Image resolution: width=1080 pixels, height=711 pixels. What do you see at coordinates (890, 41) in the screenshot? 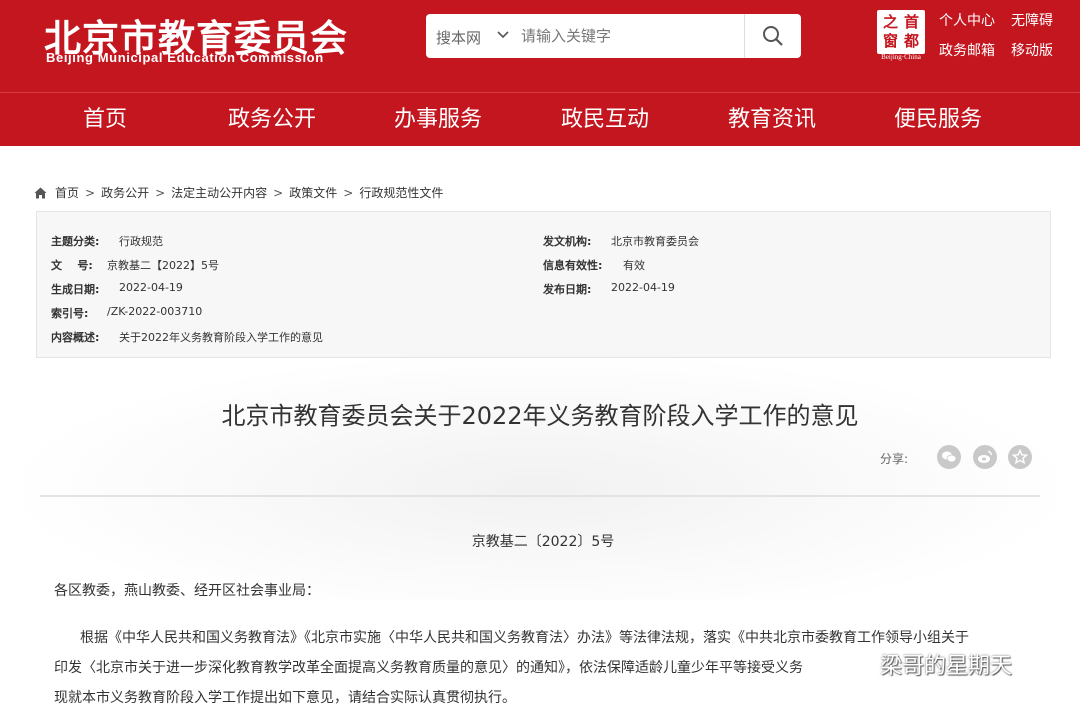
I see `seal-char: 窗` at bounding box center [890, 41].